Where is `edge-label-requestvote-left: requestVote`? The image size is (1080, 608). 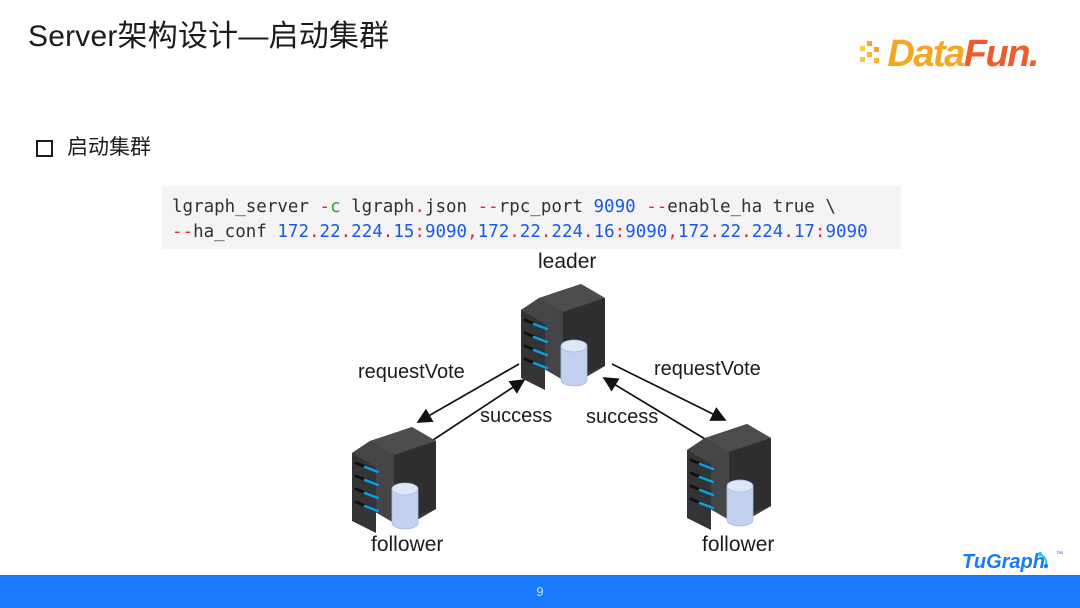
edge-label-requestvote-left: requestVote is located at coordinates (411, 372).